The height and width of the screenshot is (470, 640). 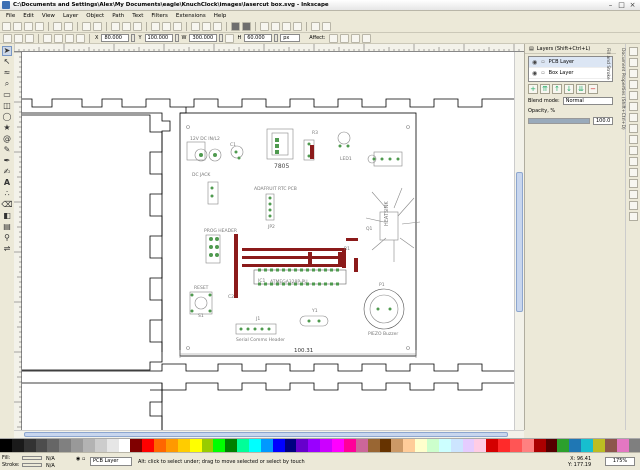 What do you see at coordinates (7, 227) in the screenshot?
I see `gradient-tool-icon: ▤` at bounding box center [7, 227].